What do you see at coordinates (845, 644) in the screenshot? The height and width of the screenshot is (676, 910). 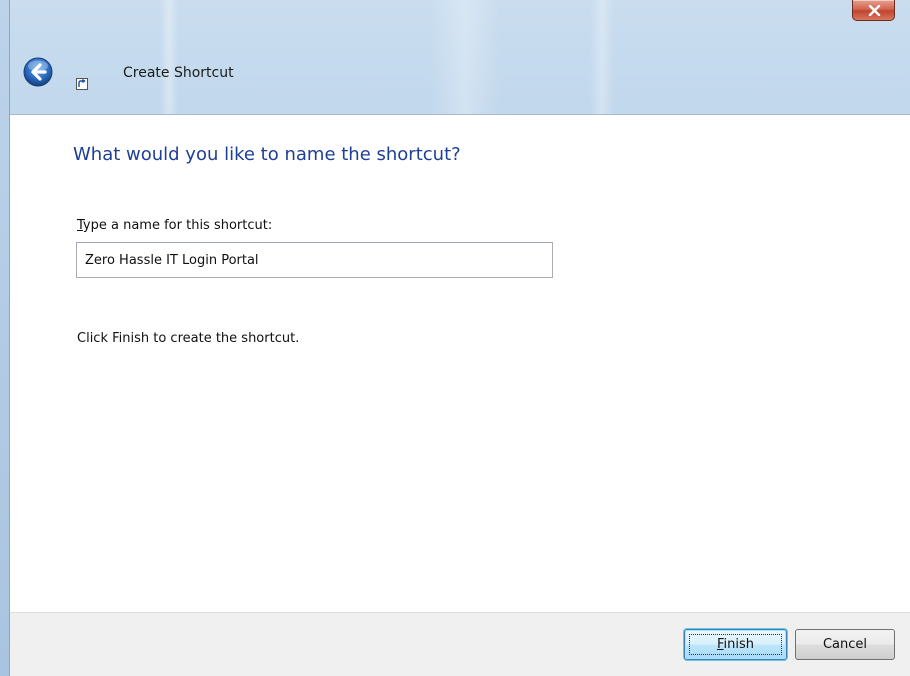 I see `cancel-button: Cancel` at bounding box center [845, 644].